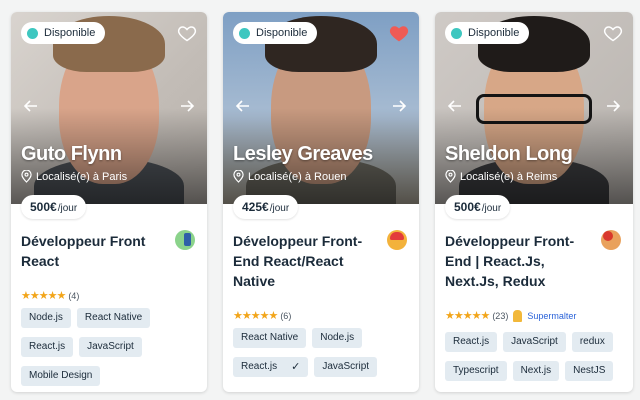 This screenshot has width=640, height=400. Describe the element at coordinates (74, 295) in the screenshot. I see `rating-count: (4)` at that location.